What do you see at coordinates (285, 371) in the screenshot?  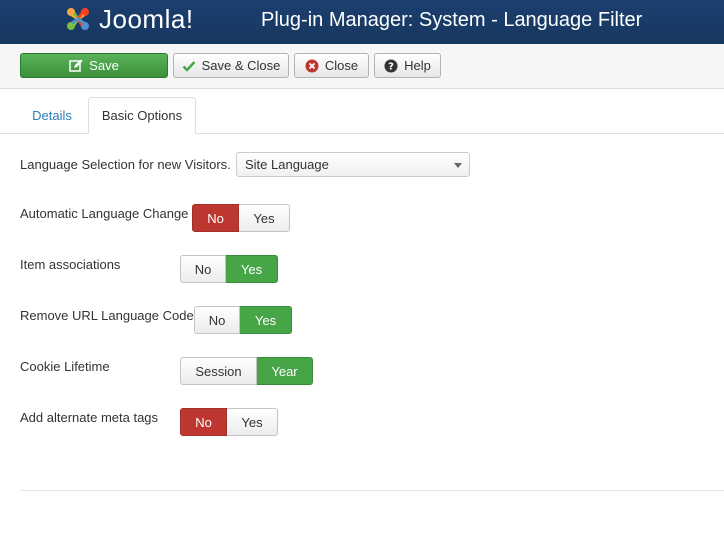 I see `cookie-year: Year` at bounding box center [285, 371].